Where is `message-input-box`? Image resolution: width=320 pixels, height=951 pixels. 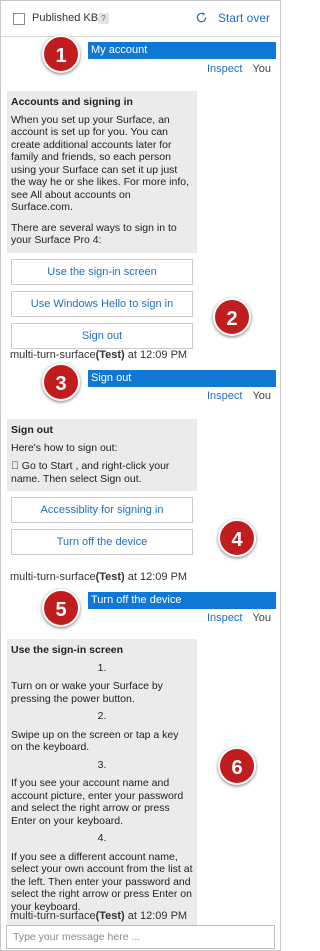 message-input-box is located at coordinates (140, 937).